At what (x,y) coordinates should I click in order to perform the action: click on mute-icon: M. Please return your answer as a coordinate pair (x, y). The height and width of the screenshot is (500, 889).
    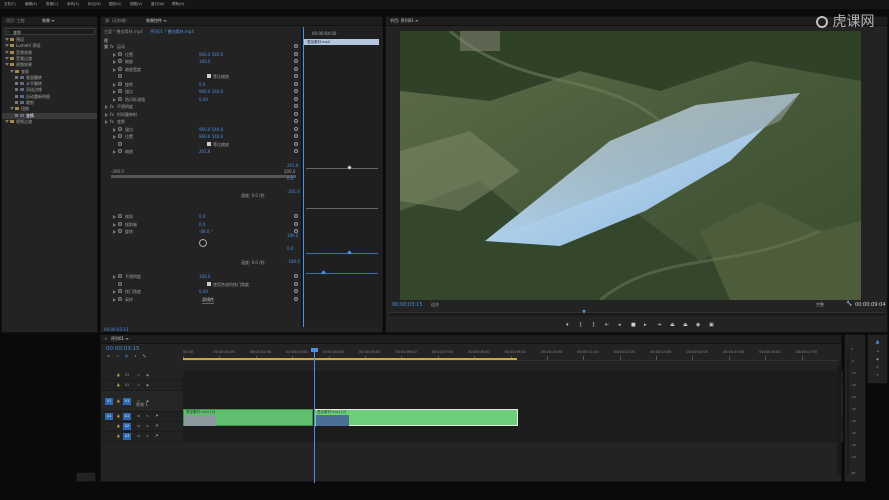
    Looking at the image, I should click on (138, 426).